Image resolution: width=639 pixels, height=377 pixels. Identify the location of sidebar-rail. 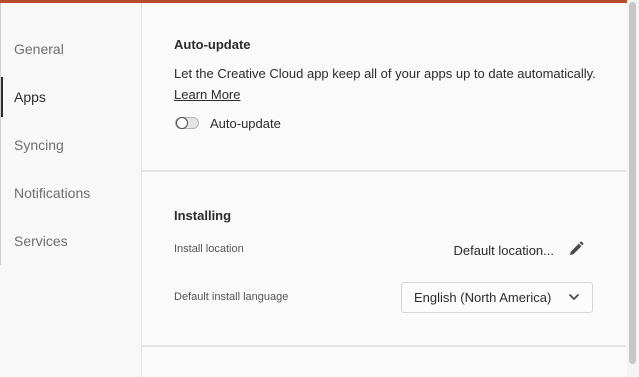
(0, 134).